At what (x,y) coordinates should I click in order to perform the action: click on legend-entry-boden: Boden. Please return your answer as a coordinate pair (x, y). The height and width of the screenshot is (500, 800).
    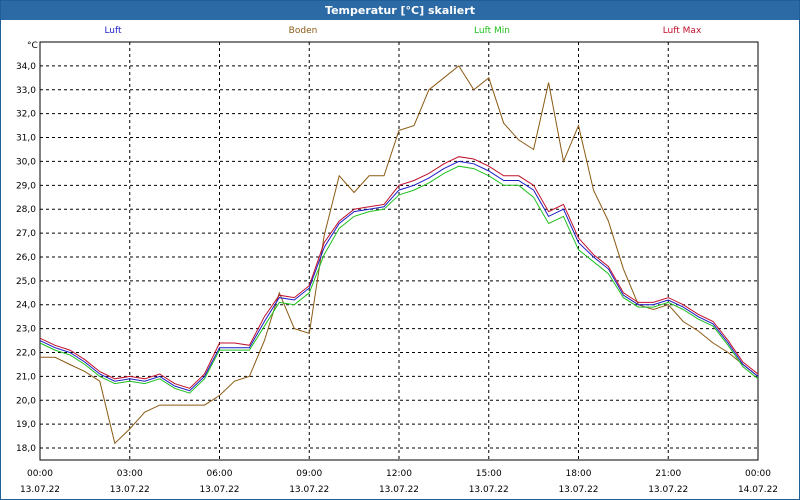
    Looking at the image, I should click on (303, 31).